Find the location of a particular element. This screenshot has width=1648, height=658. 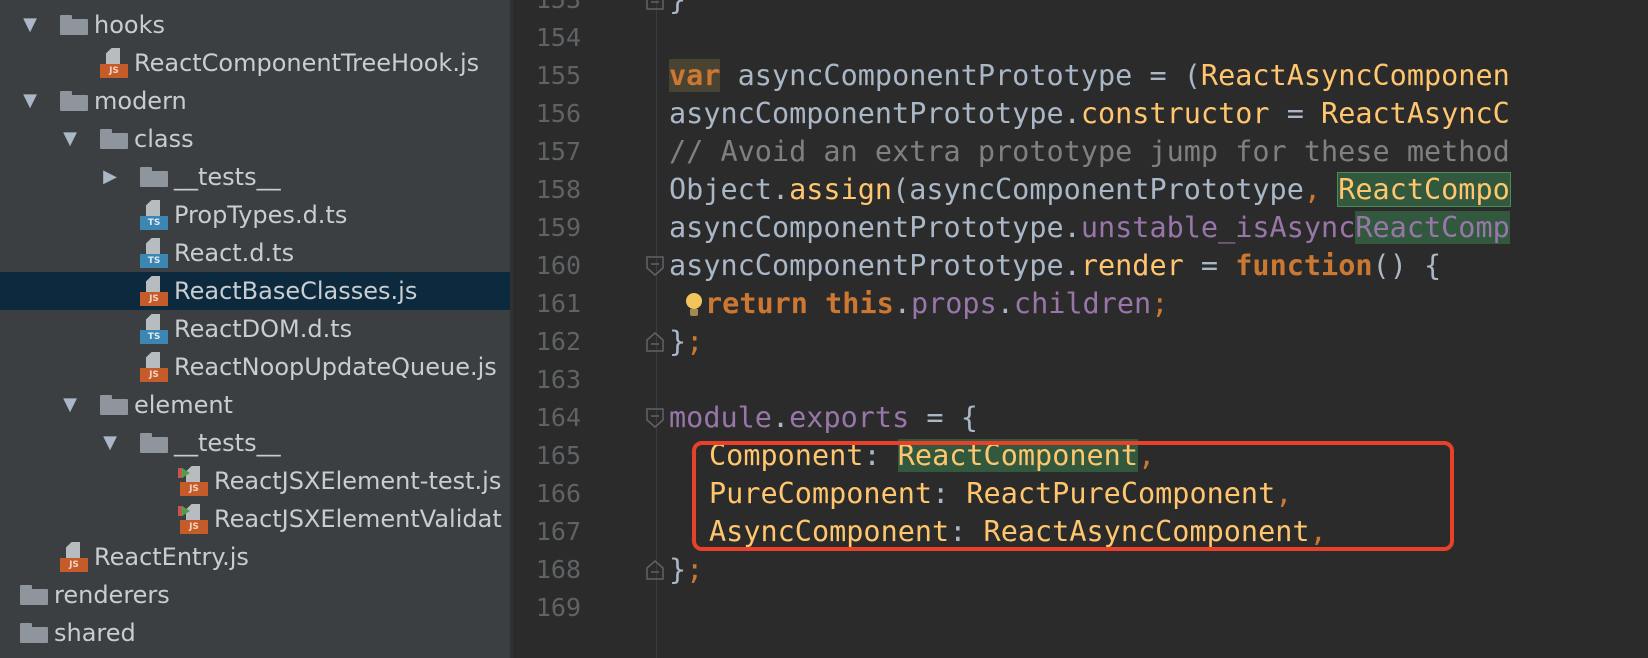

code-text: module.exports = { is located at coordinates (823, 417).